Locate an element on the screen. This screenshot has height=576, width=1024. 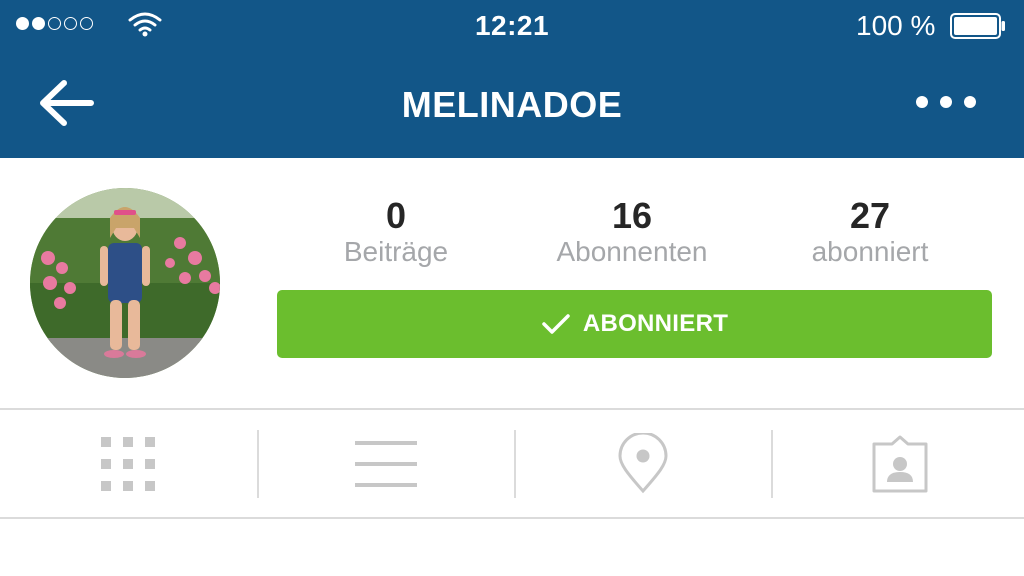
person-tag-icon is located at coordinates (900, 463).